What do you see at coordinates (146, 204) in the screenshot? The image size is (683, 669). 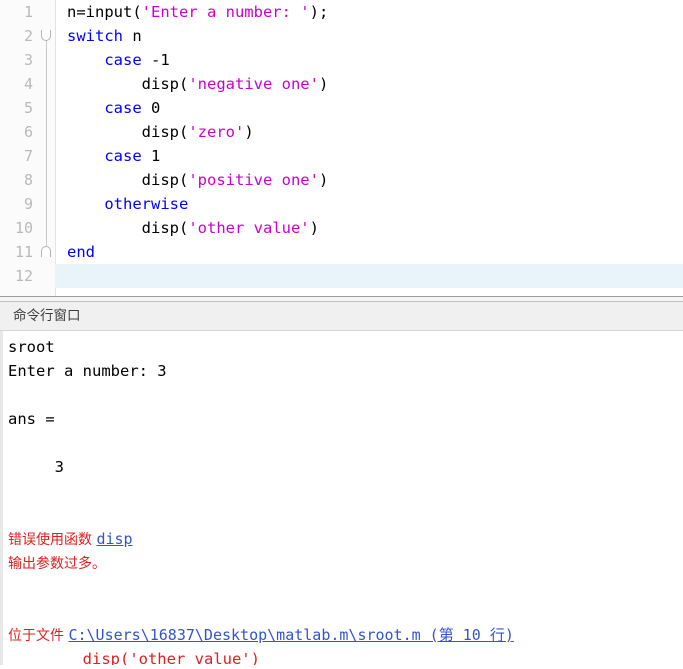 I see `token-kw: otherwise` at bounding box center [146, 204].